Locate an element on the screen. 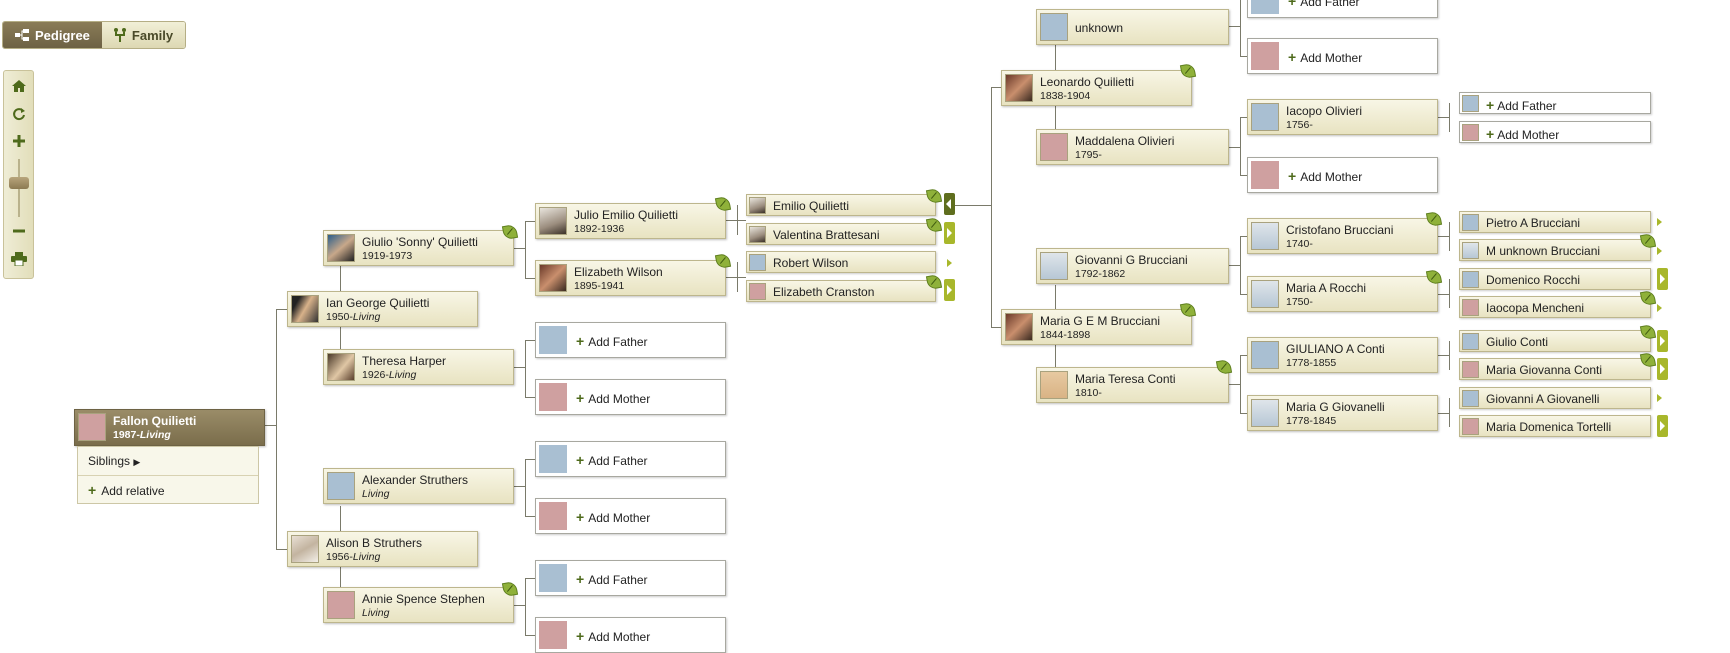 Image resolution: width=1730 pixels, height=653 pixels. person-card-pietro: Pietro A Brucciani is located at coordinates (1555, 222).